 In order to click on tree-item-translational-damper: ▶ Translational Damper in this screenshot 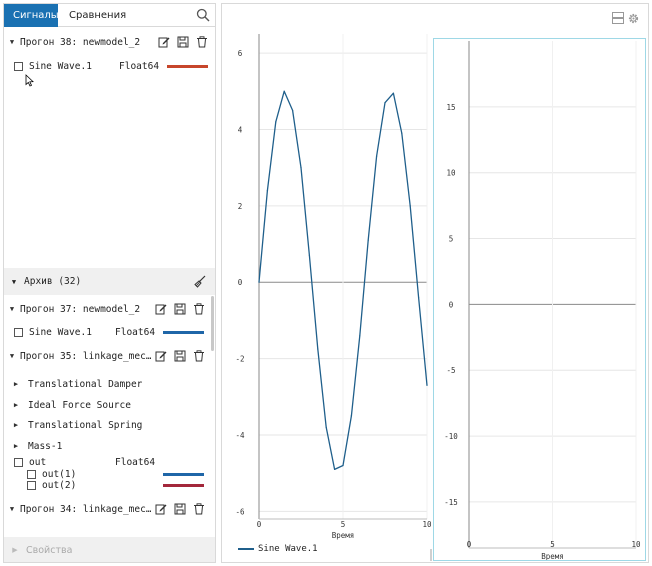, I will do `click(73, 384)`.